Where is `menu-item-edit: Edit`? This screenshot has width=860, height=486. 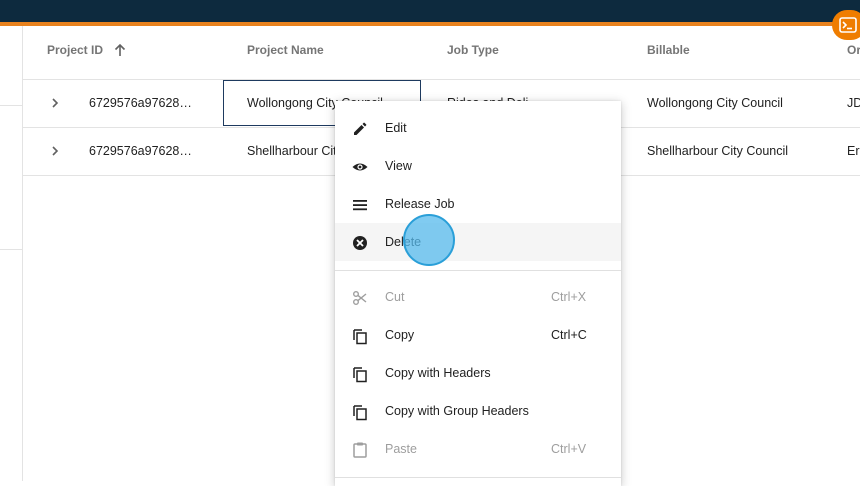
menu-item-edit: Edit is located at coordinates (478, 128).